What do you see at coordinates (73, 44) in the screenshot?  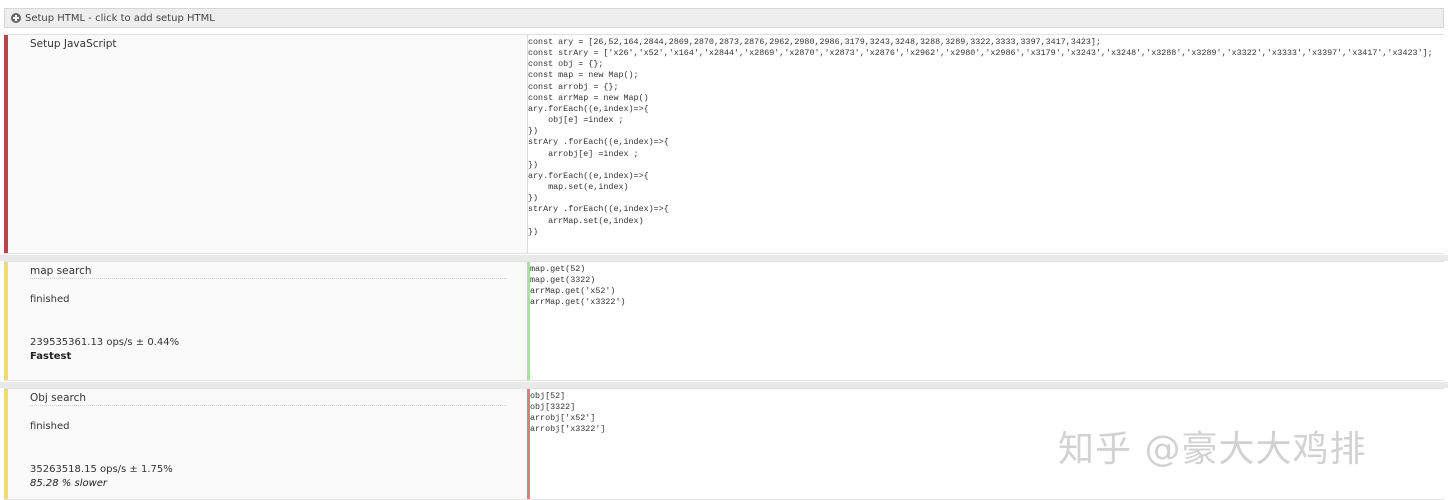 I see `setup-js-title: Setup JavaScript` at bounding box center [73, 44].